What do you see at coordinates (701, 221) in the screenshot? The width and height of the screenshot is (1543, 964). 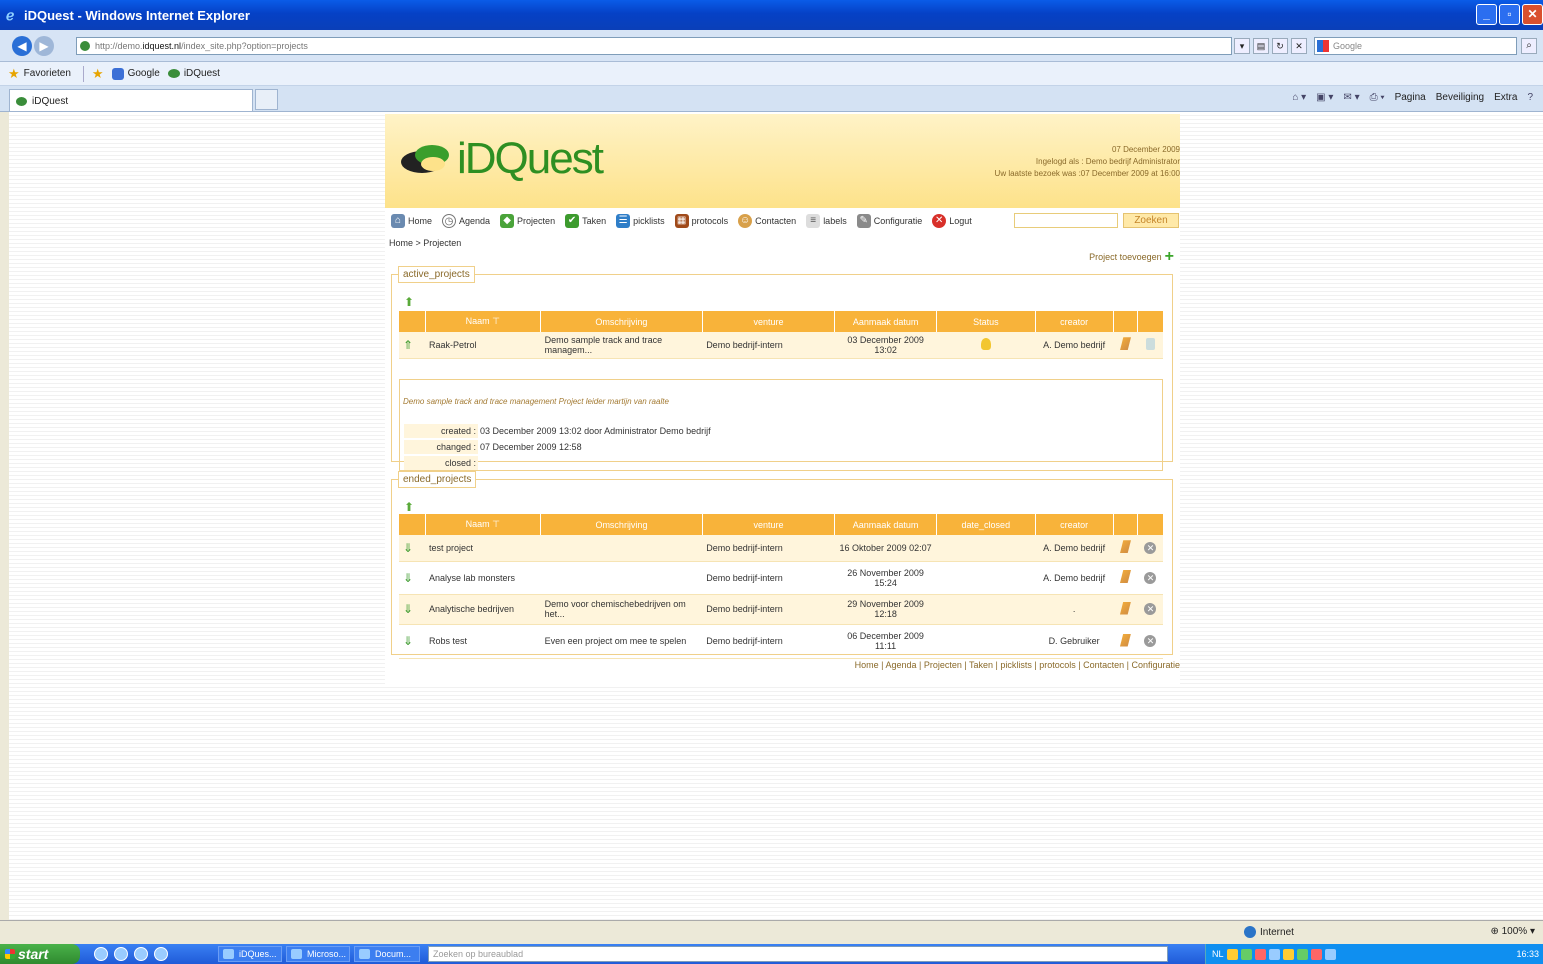 I see `nav-protocols: ▦ protocols` at bounding box center [701, 221].